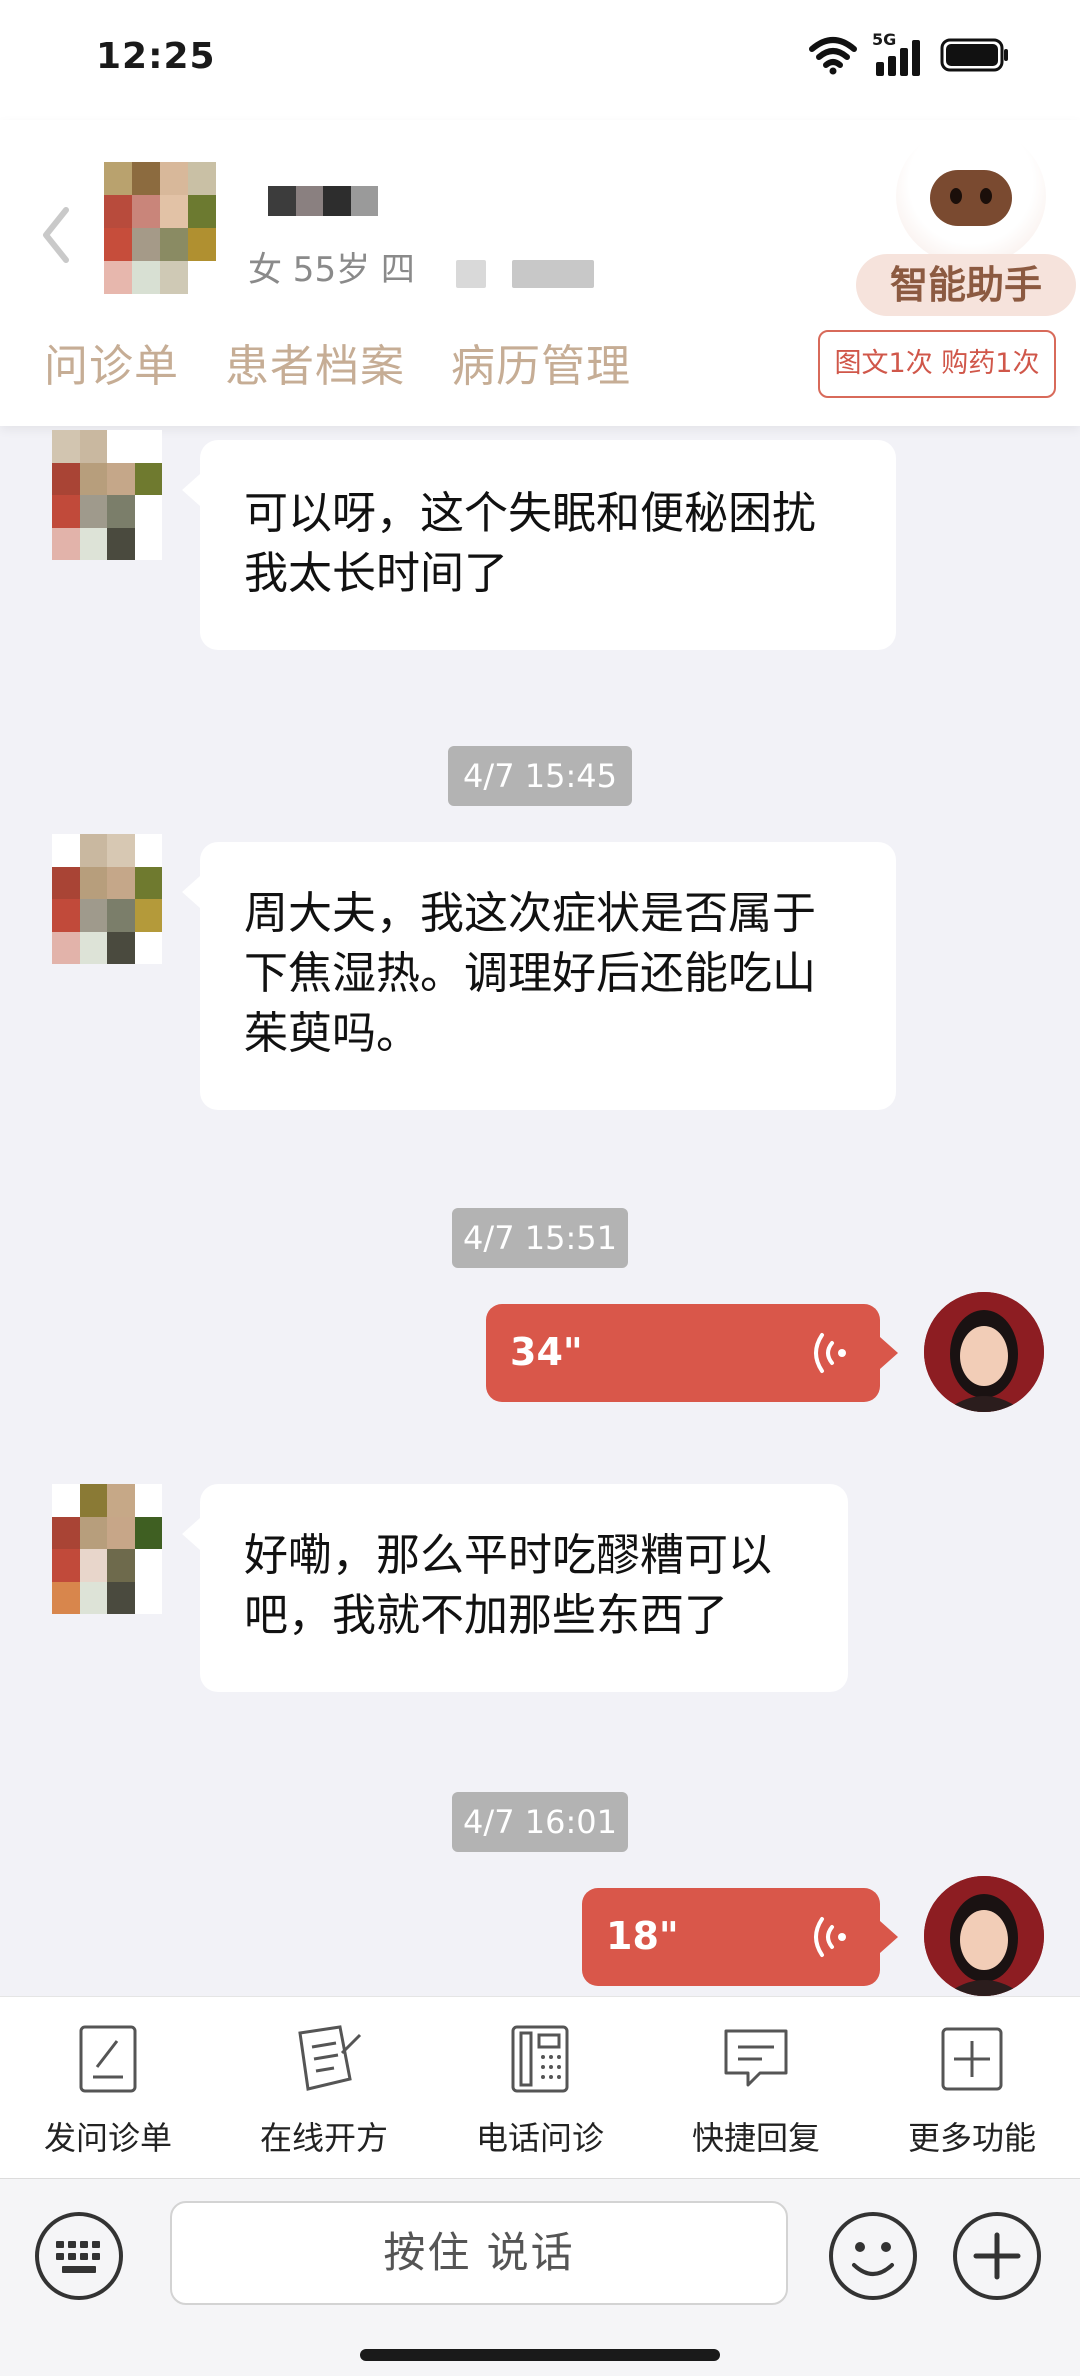 The image size is (1080, 2376). What do you see at coordinates (331, 270) in the screenshot?
I see `patient-info: 女 55岁 四` at bounding box center [331, 270].